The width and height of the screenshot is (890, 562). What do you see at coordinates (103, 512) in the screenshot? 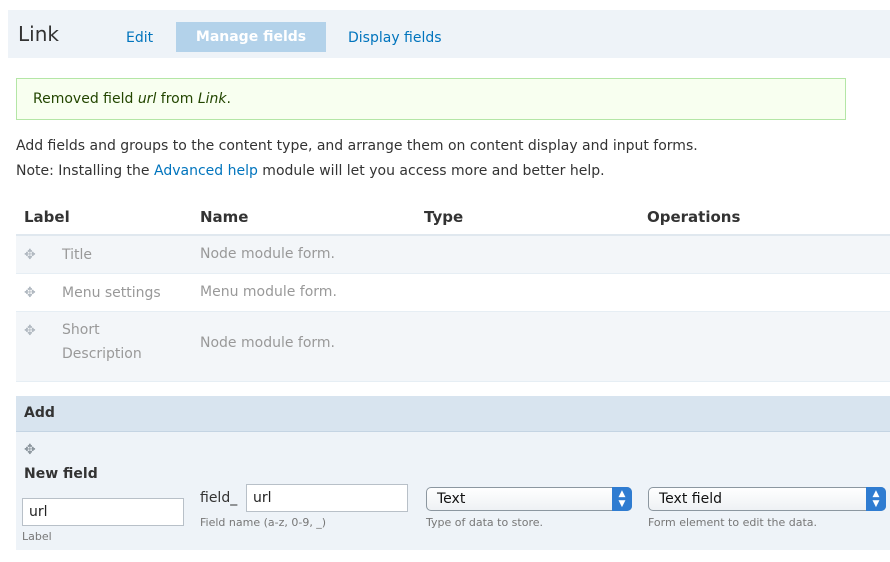
I see `new-field-label-input` at bounding box center [103, 512].